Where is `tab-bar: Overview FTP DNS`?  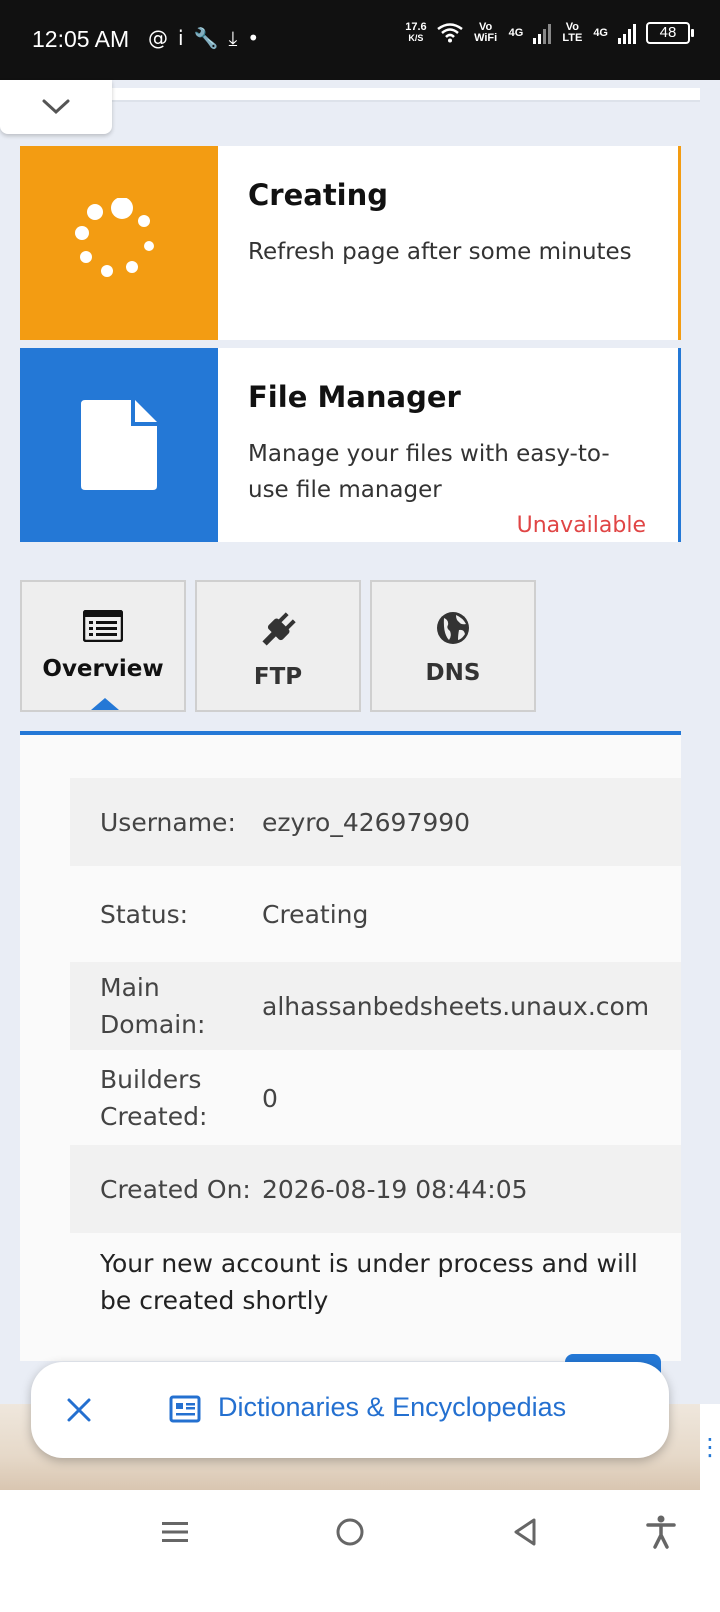
tab-bar: Overview FTP DNS is located at coordinates (278, 646).